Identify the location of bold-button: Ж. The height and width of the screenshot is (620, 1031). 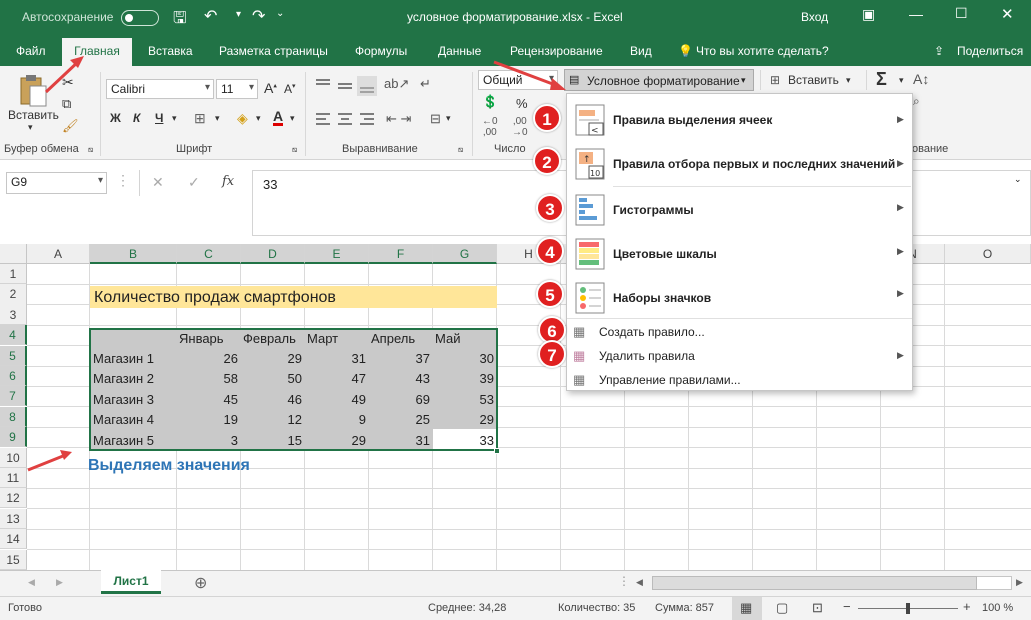
(115, 118).